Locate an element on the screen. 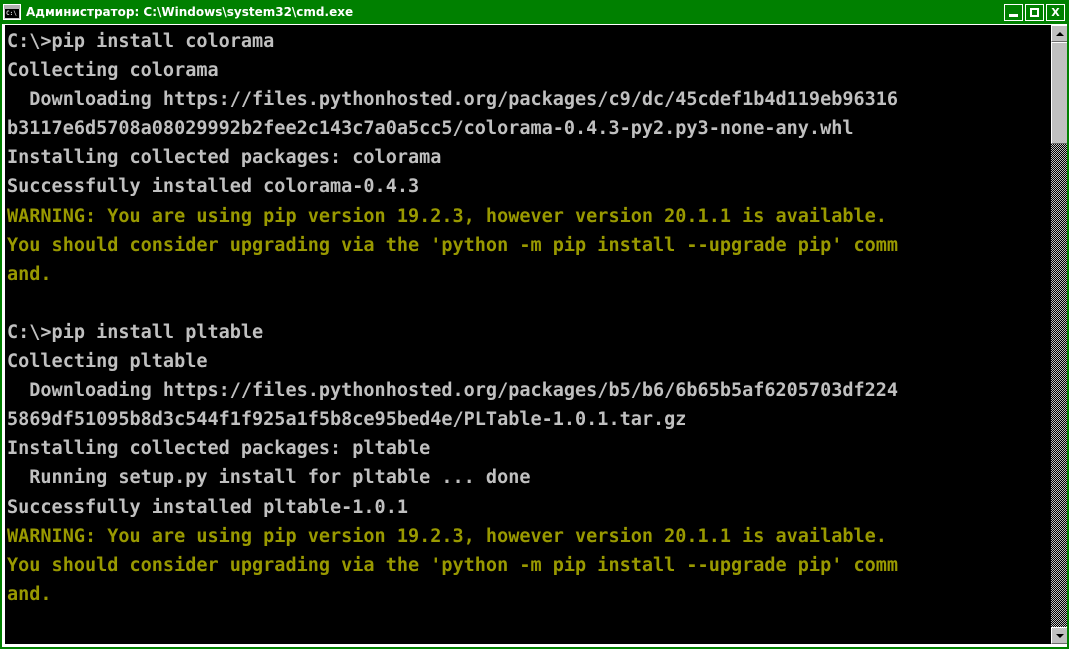  maximize-icon is located at coordinates (1034, 12).